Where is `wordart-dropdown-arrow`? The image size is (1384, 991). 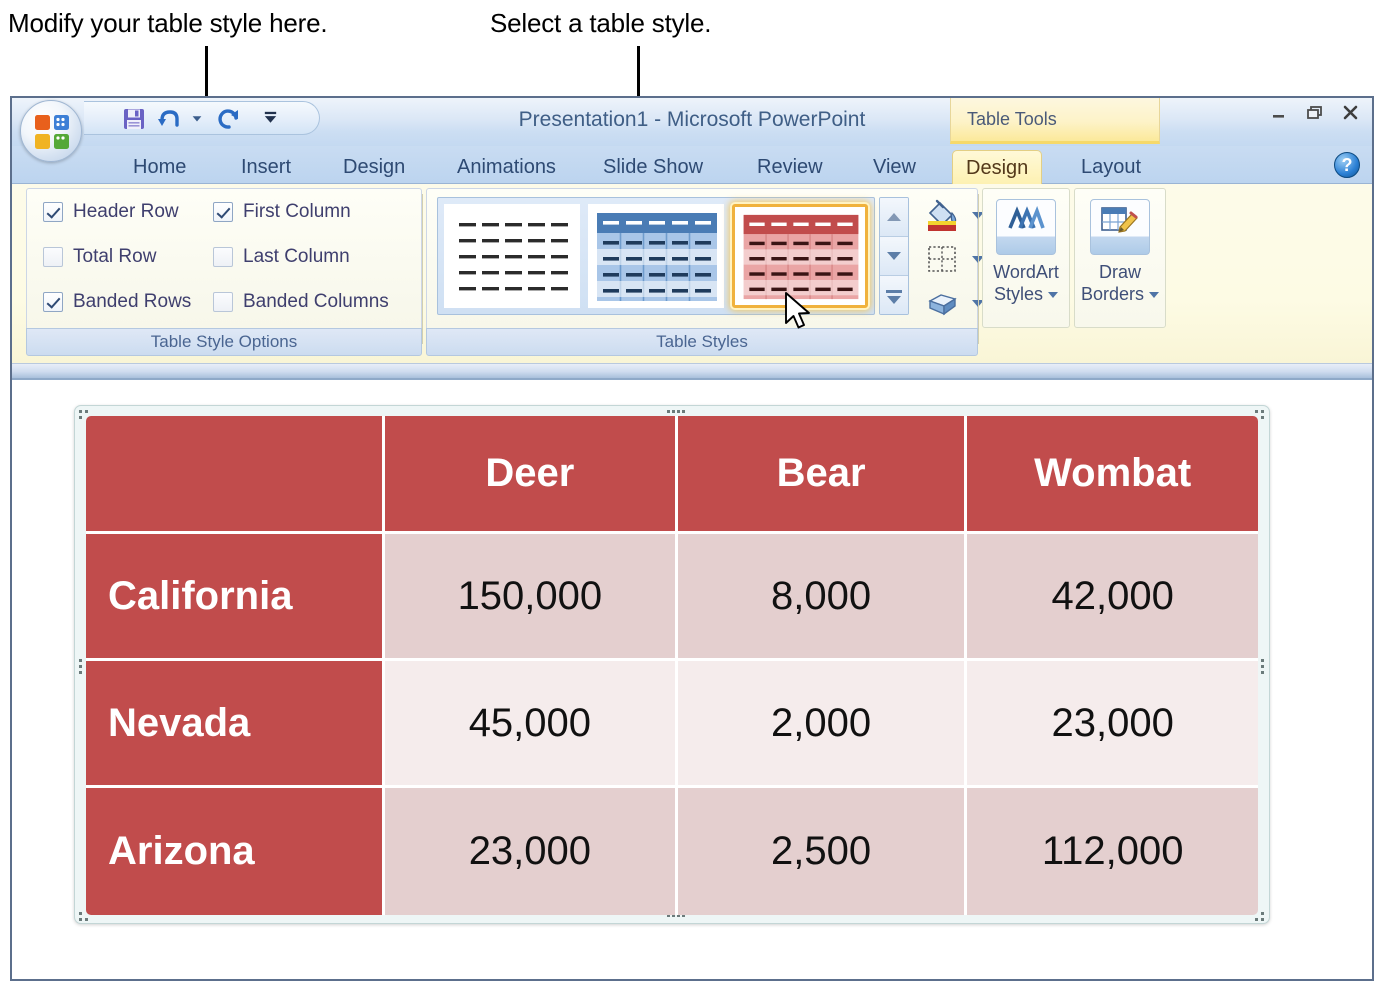
wordart-dropdown-arrow is located at coordinates (1053, 295).